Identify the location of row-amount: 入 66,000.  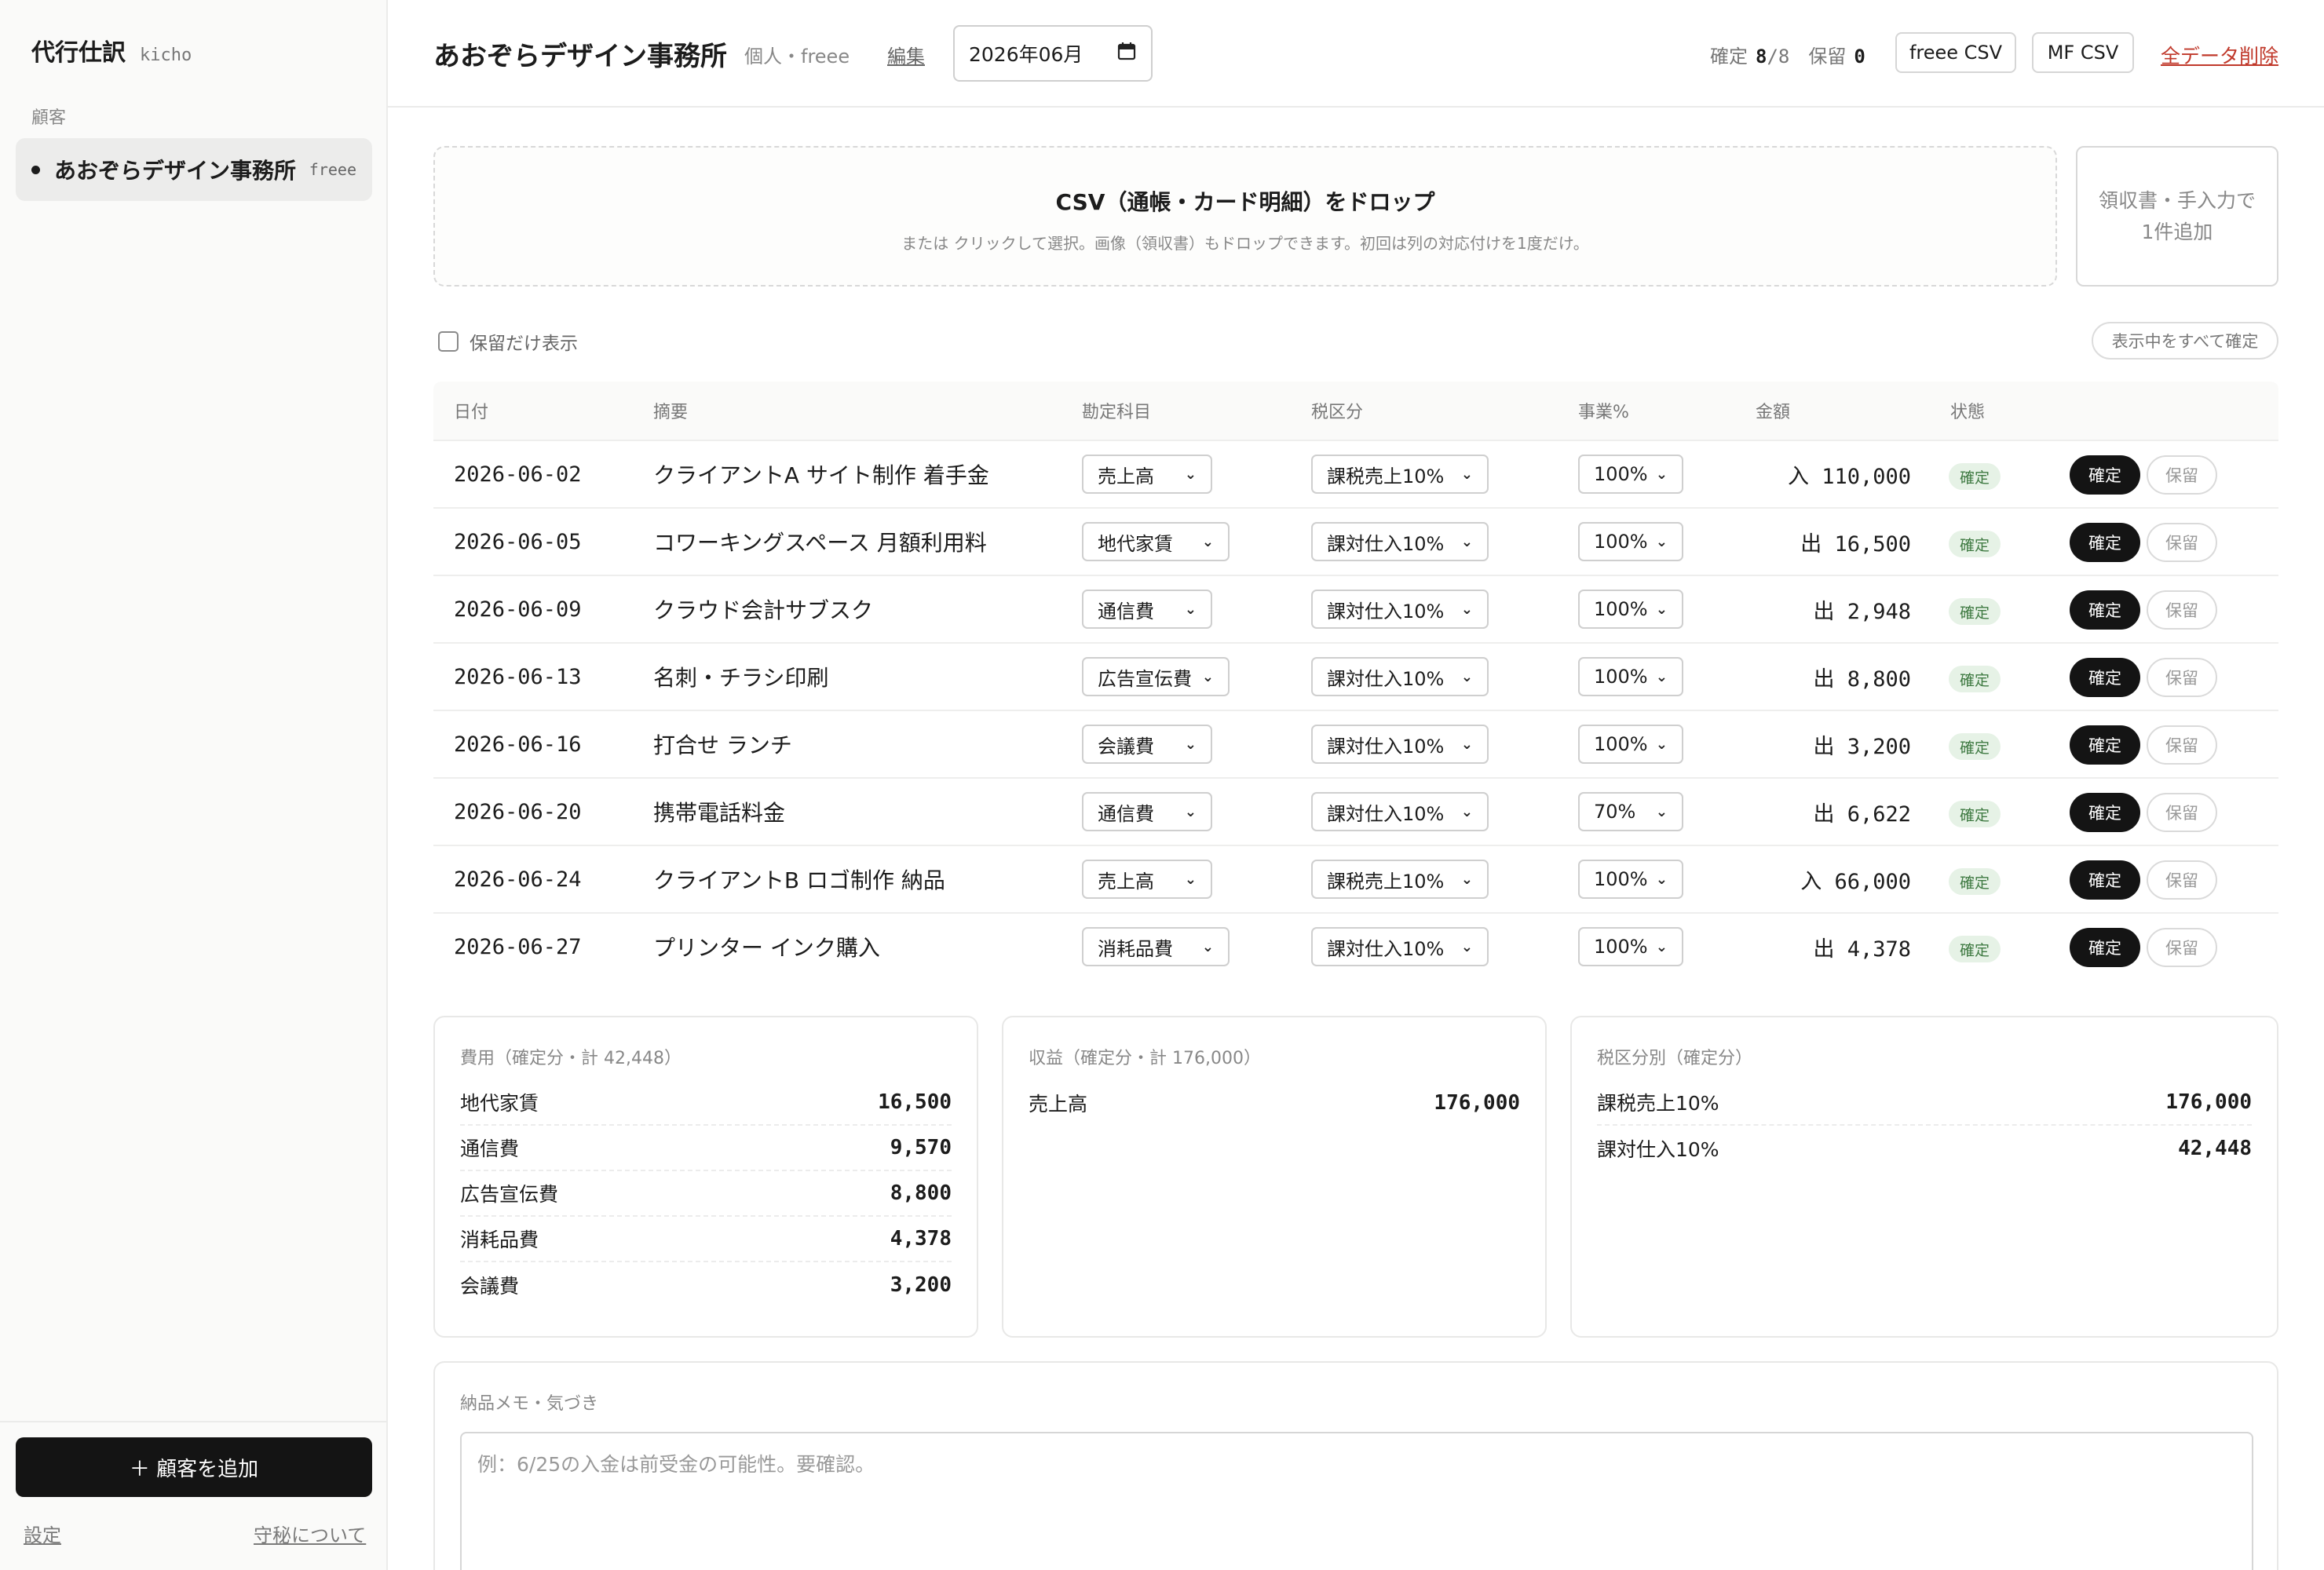
(1855, 881).